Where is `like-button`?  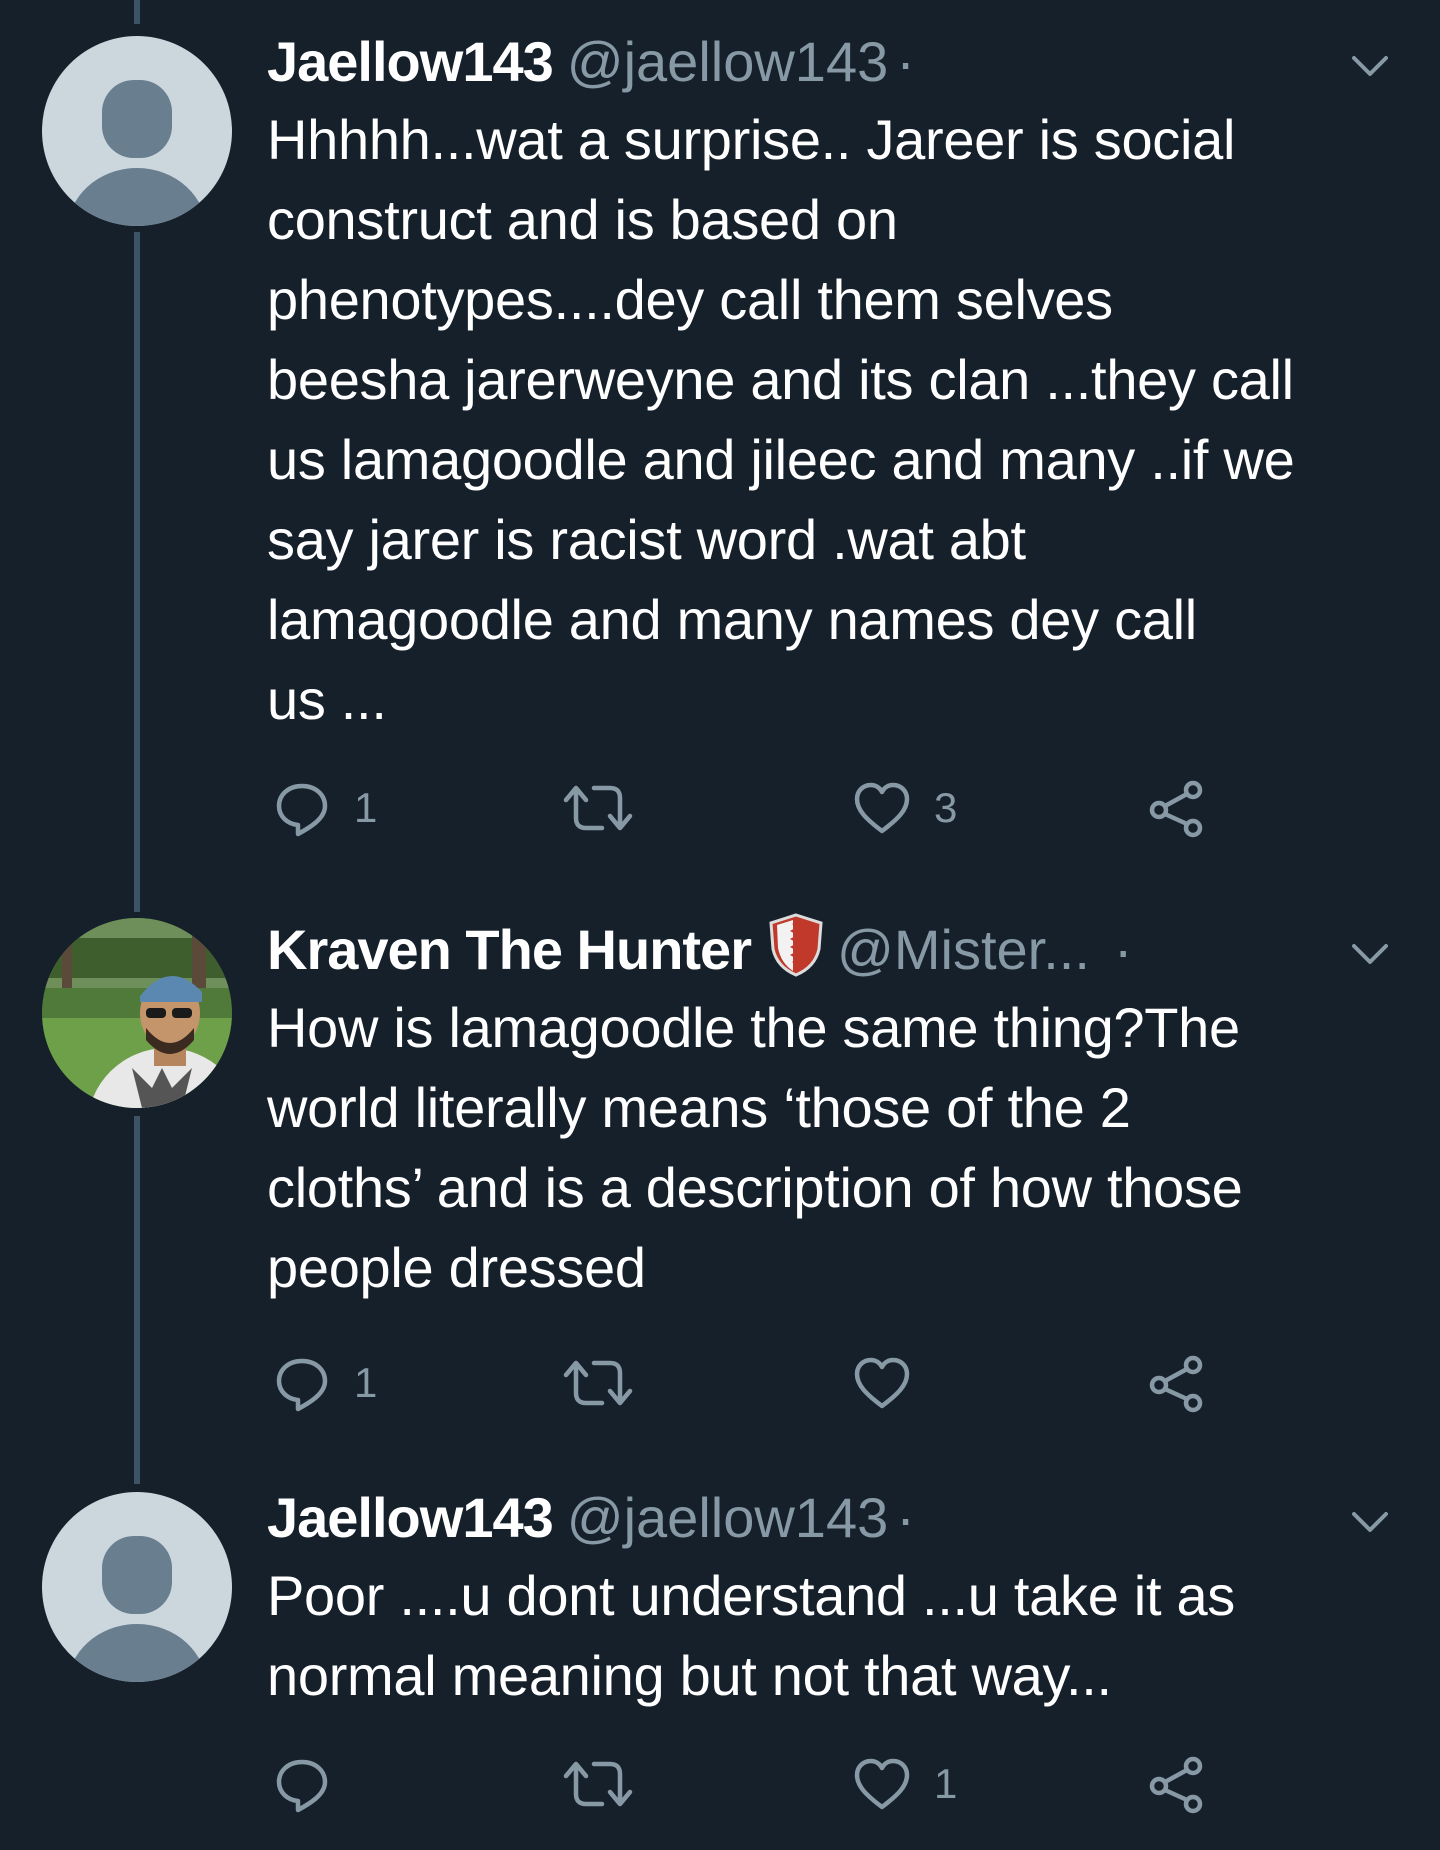 like-button is located at coordinates (893, 1383).